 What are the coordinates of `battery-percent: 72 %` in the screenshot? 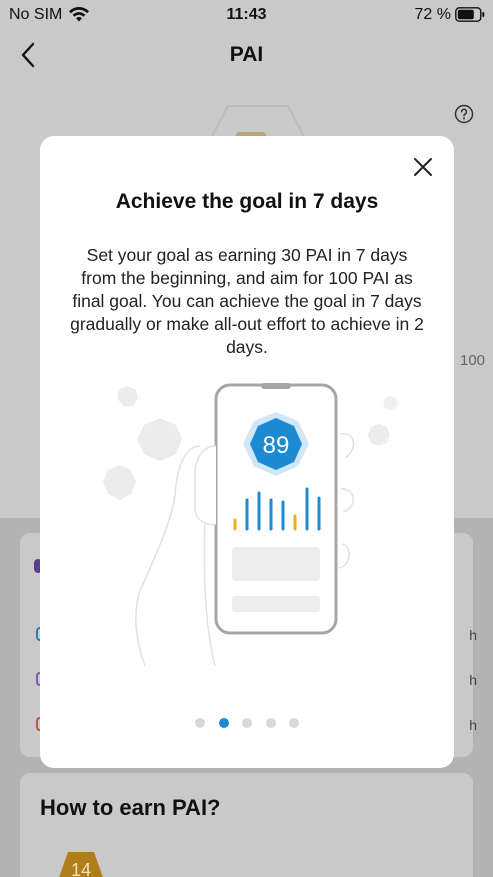 It's located at (432, 14).